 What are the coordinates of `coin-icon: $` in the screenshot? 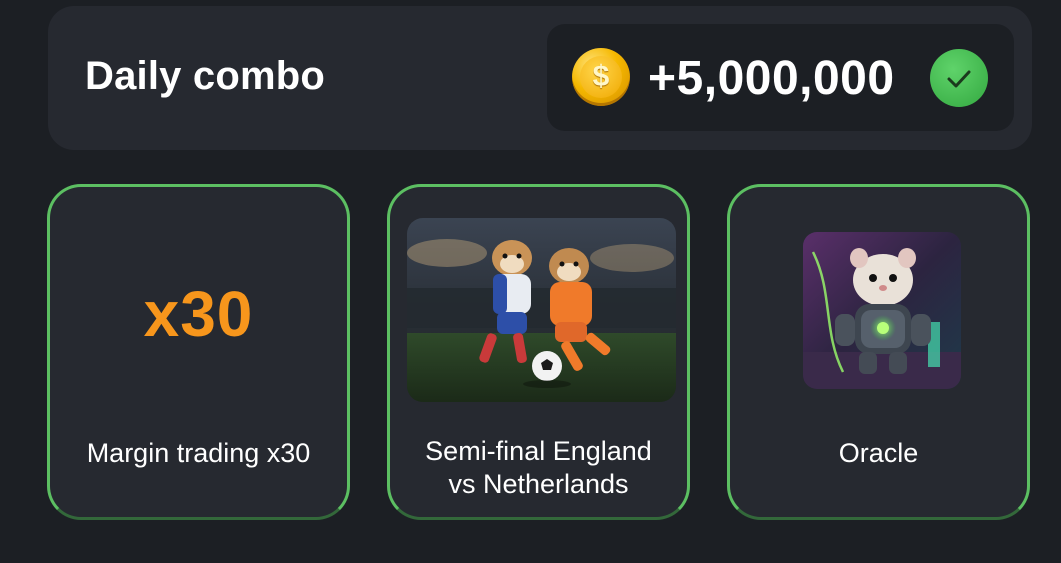 It's located at (601, 77).